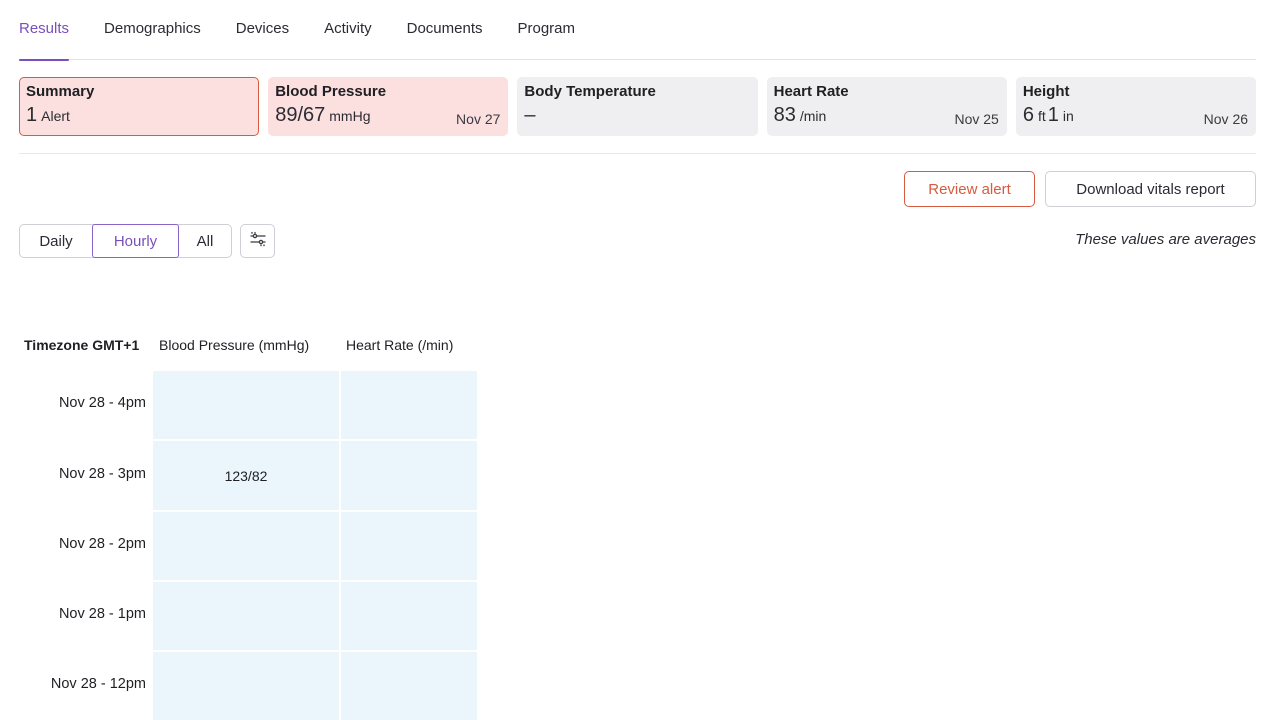 The width and height of the screenshot is (1280, 720). I want to click on temp-value: –, so click(530, 115).